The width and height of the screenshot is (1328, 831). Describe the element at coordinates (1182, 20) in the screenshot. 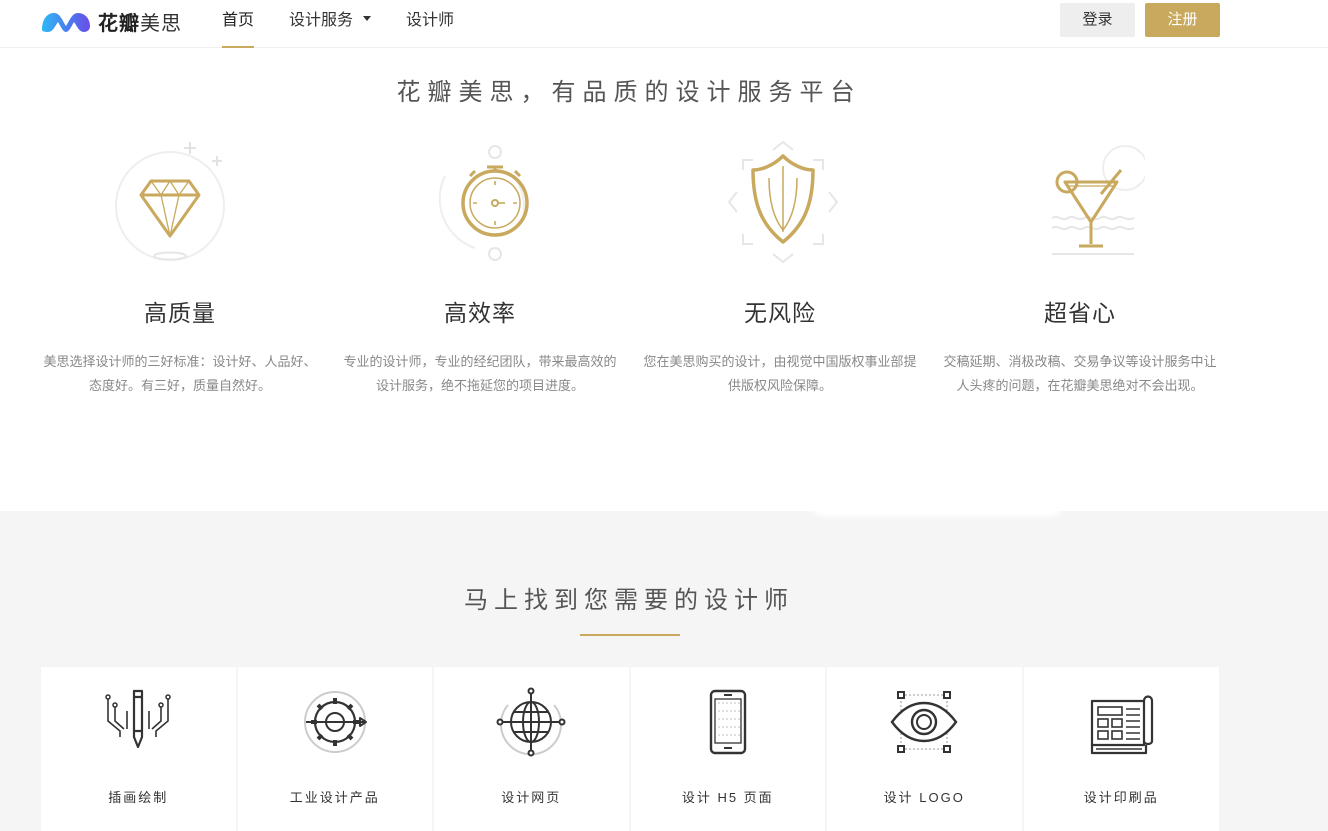

I see `register-button: 注册` at that location.